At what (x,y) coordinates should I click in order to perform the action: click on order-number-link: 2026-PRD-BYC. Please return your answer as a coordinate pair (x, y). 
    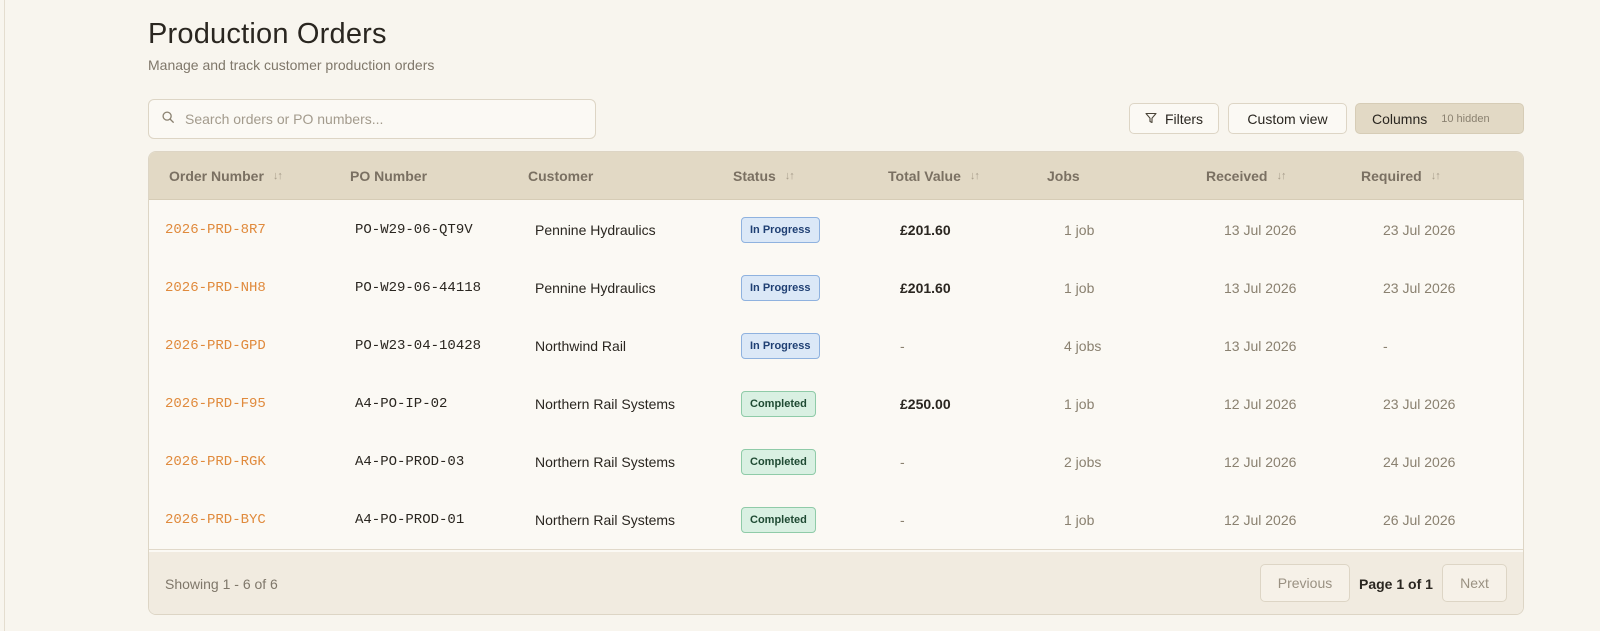
    Looking at the image, I should click on (215, 520).